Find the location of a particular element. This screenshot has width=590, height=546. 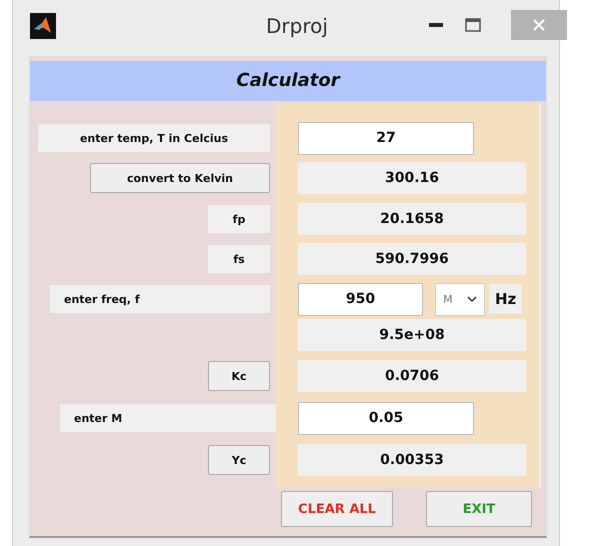

window-title: Drproj is located at coordinates (297, 26).